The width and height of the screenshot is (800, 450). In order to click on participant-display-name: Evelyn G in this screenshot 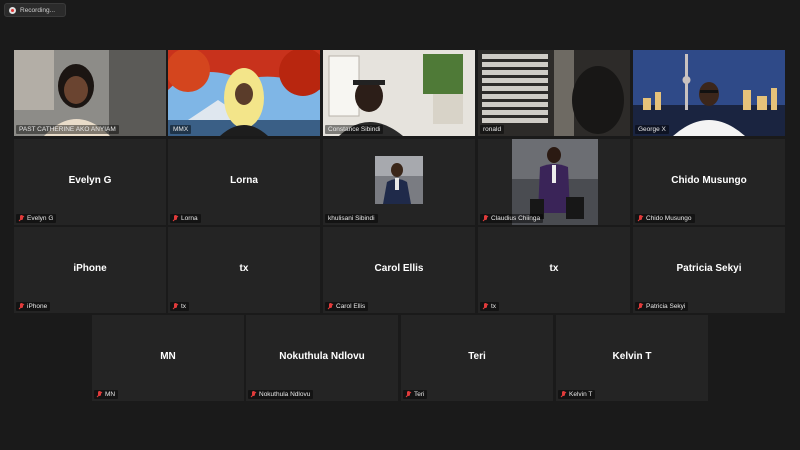, I will do `click(90, 180)`.